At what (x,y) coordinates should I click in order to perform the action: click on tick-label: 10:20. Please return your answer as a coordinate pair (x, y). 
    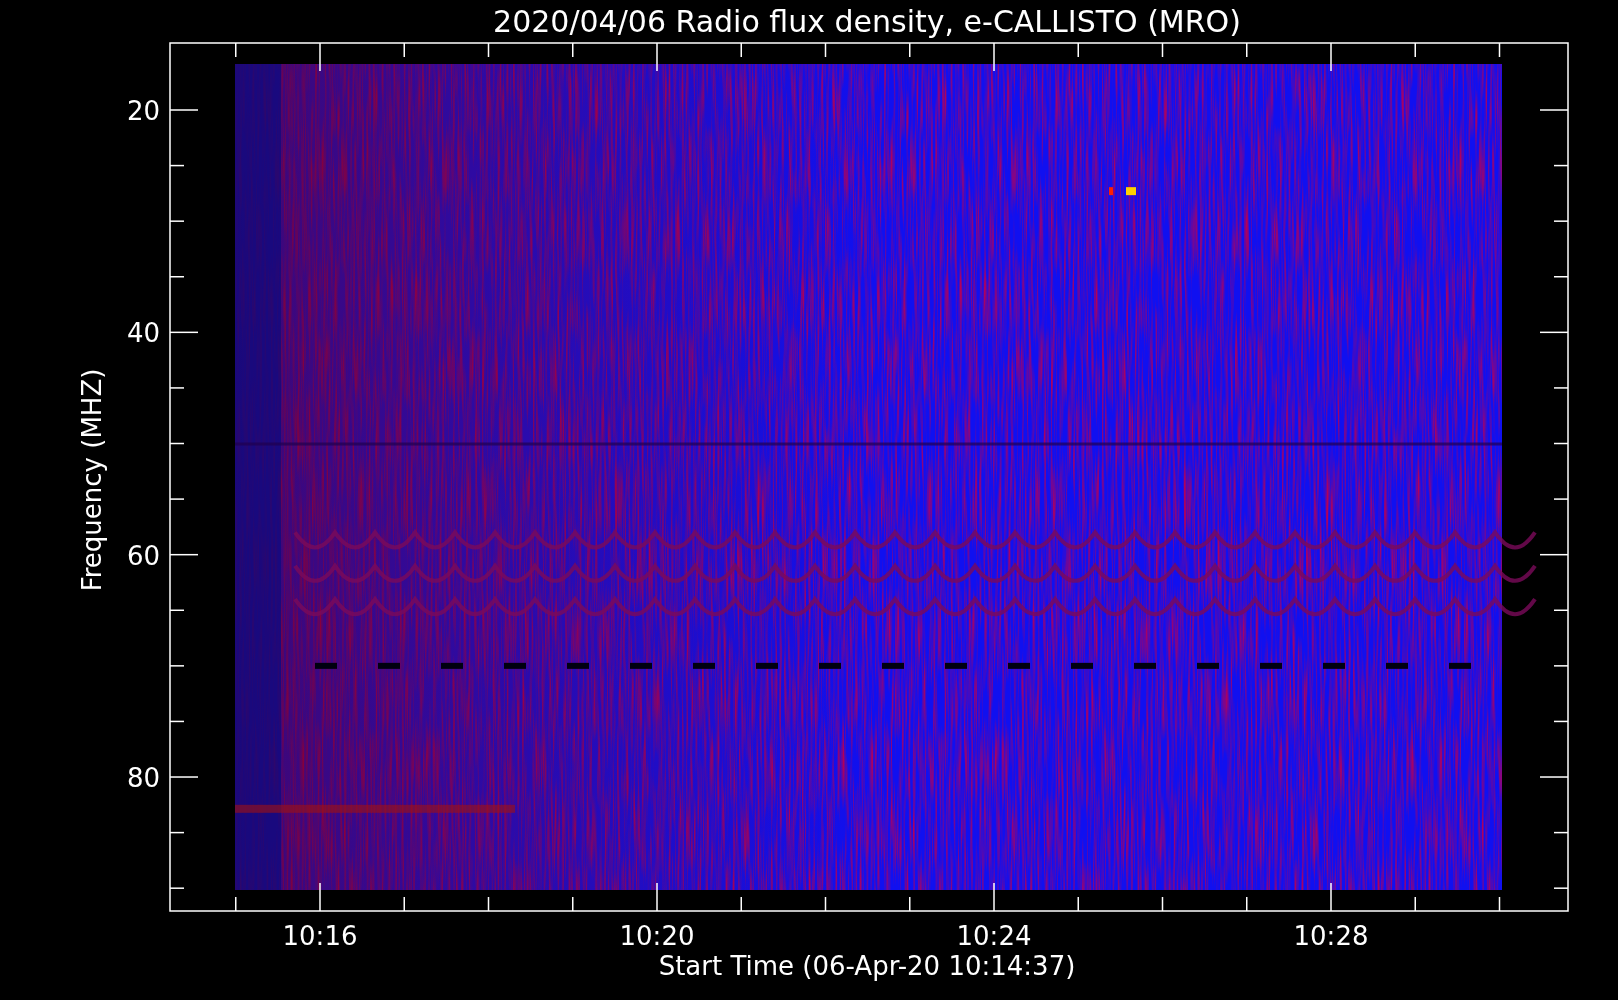
    Looking at the image, I should click on (657, 936).